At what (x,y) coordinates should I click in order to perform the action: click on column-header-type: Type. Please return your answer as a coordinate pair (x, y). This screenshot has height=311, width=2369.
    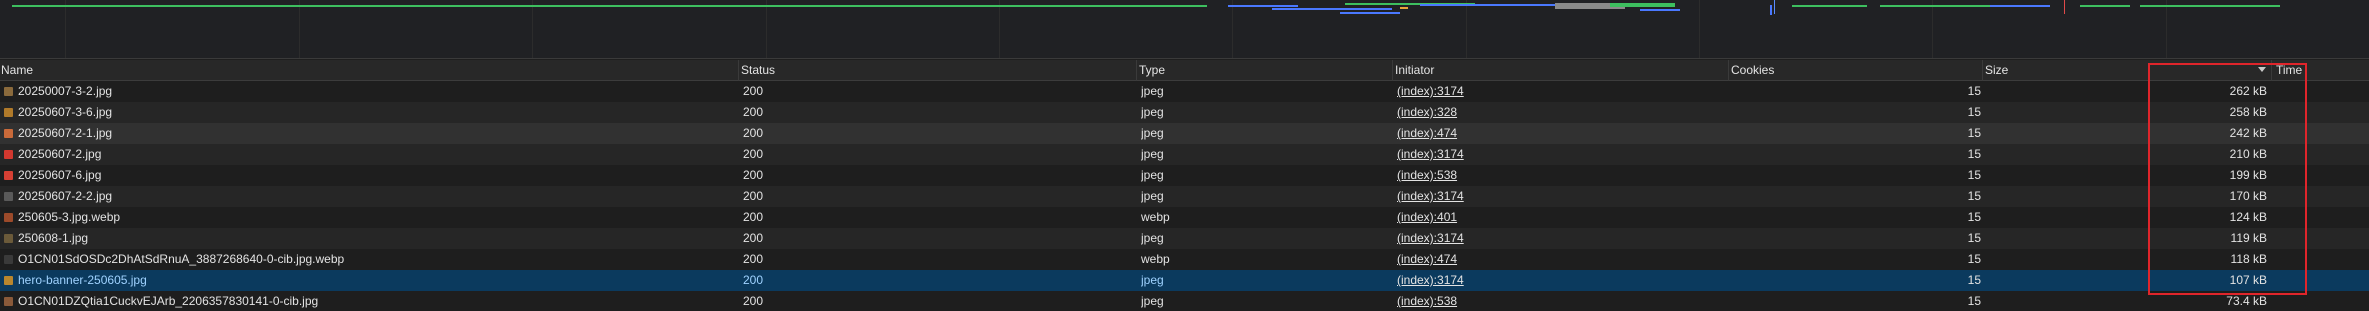
    Looking at the image, I should click on (1151, 70).